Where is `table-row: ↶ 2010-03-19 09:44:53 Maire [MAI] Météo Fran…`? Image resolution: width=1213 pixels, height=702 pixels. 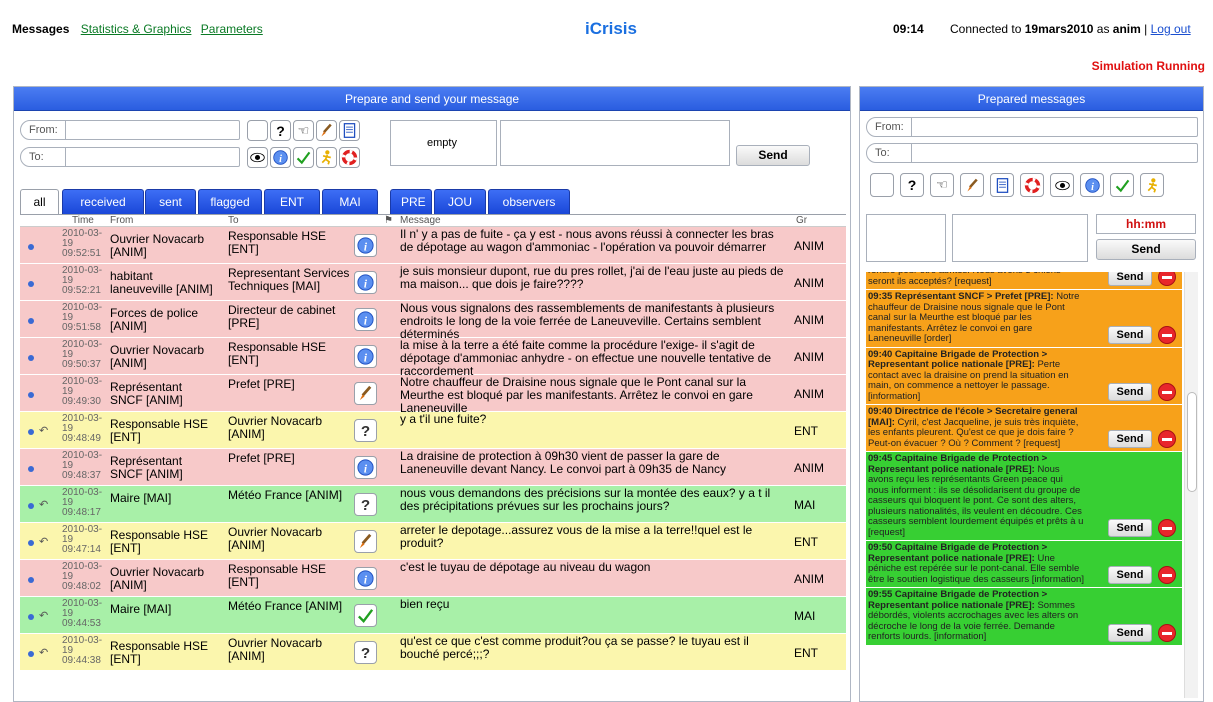 table-row: ↶ 2010-03-19 09:44:53 Maire [MAI] Météo Fran… is located at coordinates (433, 615).